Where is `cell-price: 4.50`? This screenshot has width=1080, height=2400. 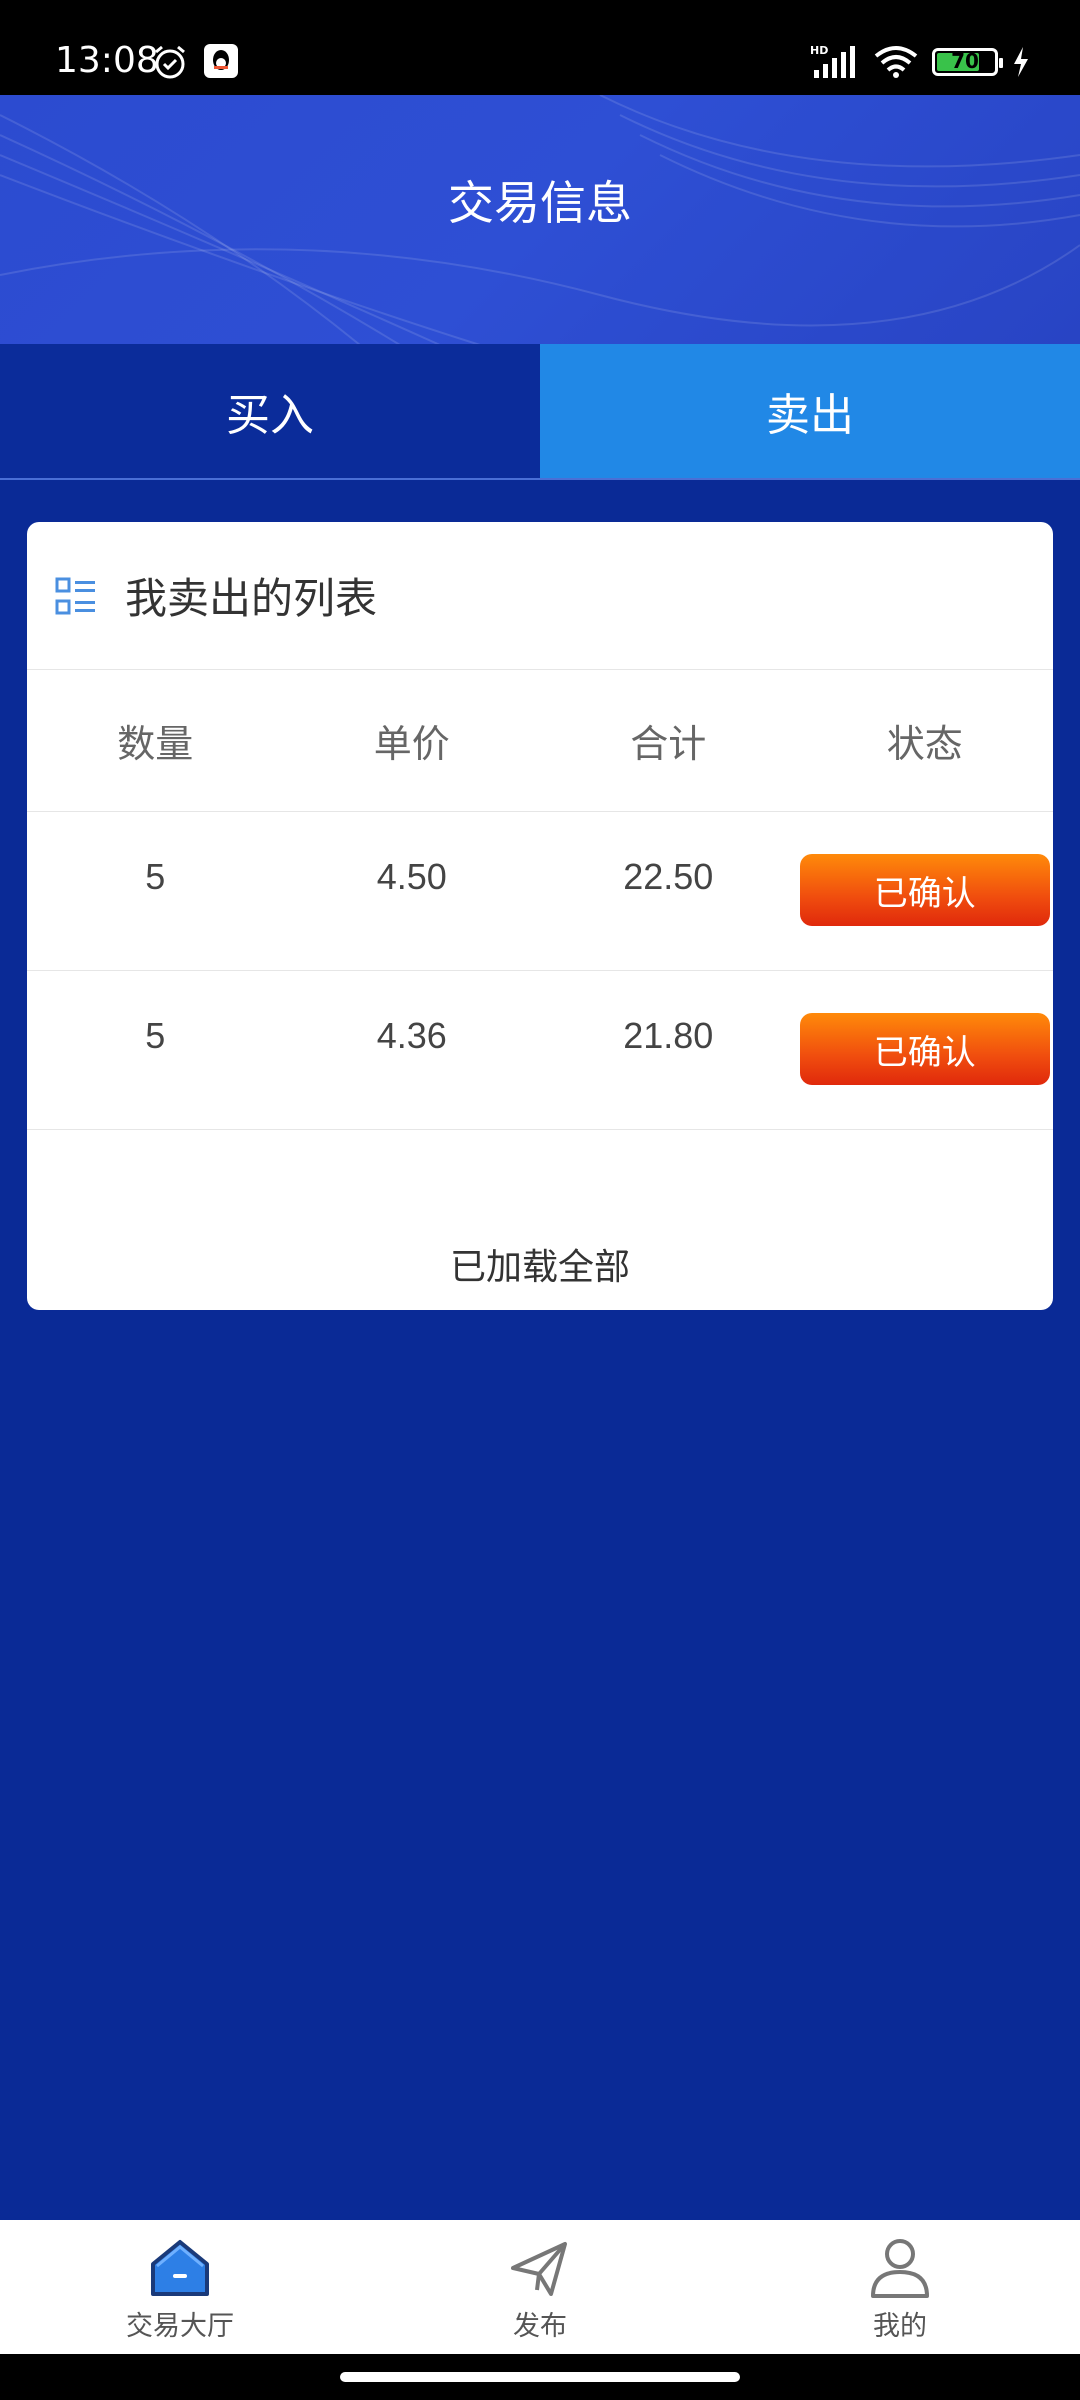
cell-price: 4.50 is located at coordinates (411, 876).